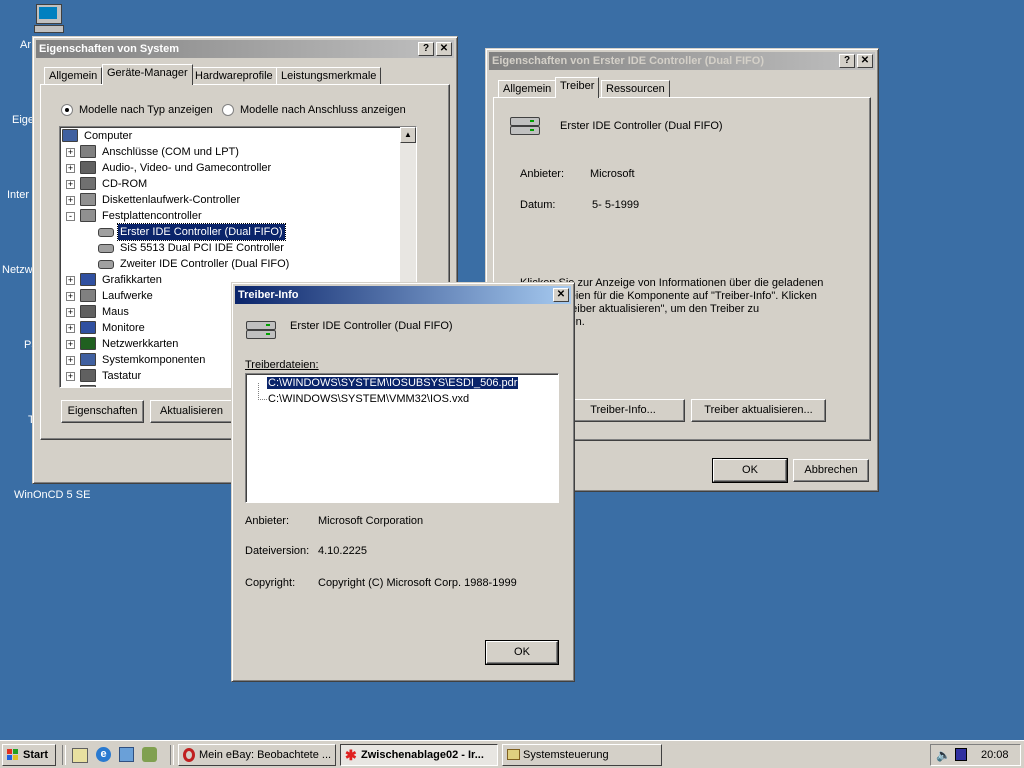  What do you see at coordinates (170, 152) in the screenshot?
I see `tree-item-label: Anschlüsse (COM und LPT)` at bounding box center [170, 152].